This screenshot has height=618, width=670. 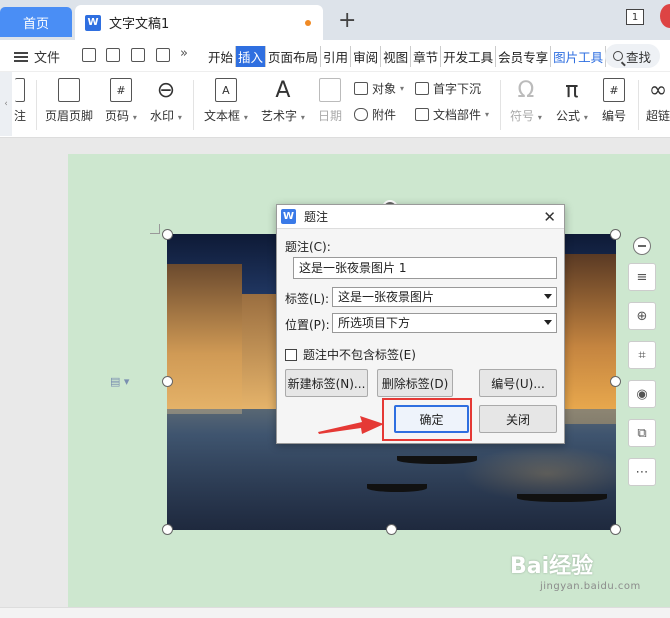 What do you see at coordinates (526, 101) in the screenshot?
I see `symbol-button: Ω 符号 ▾` at bounding box center [526, 101].